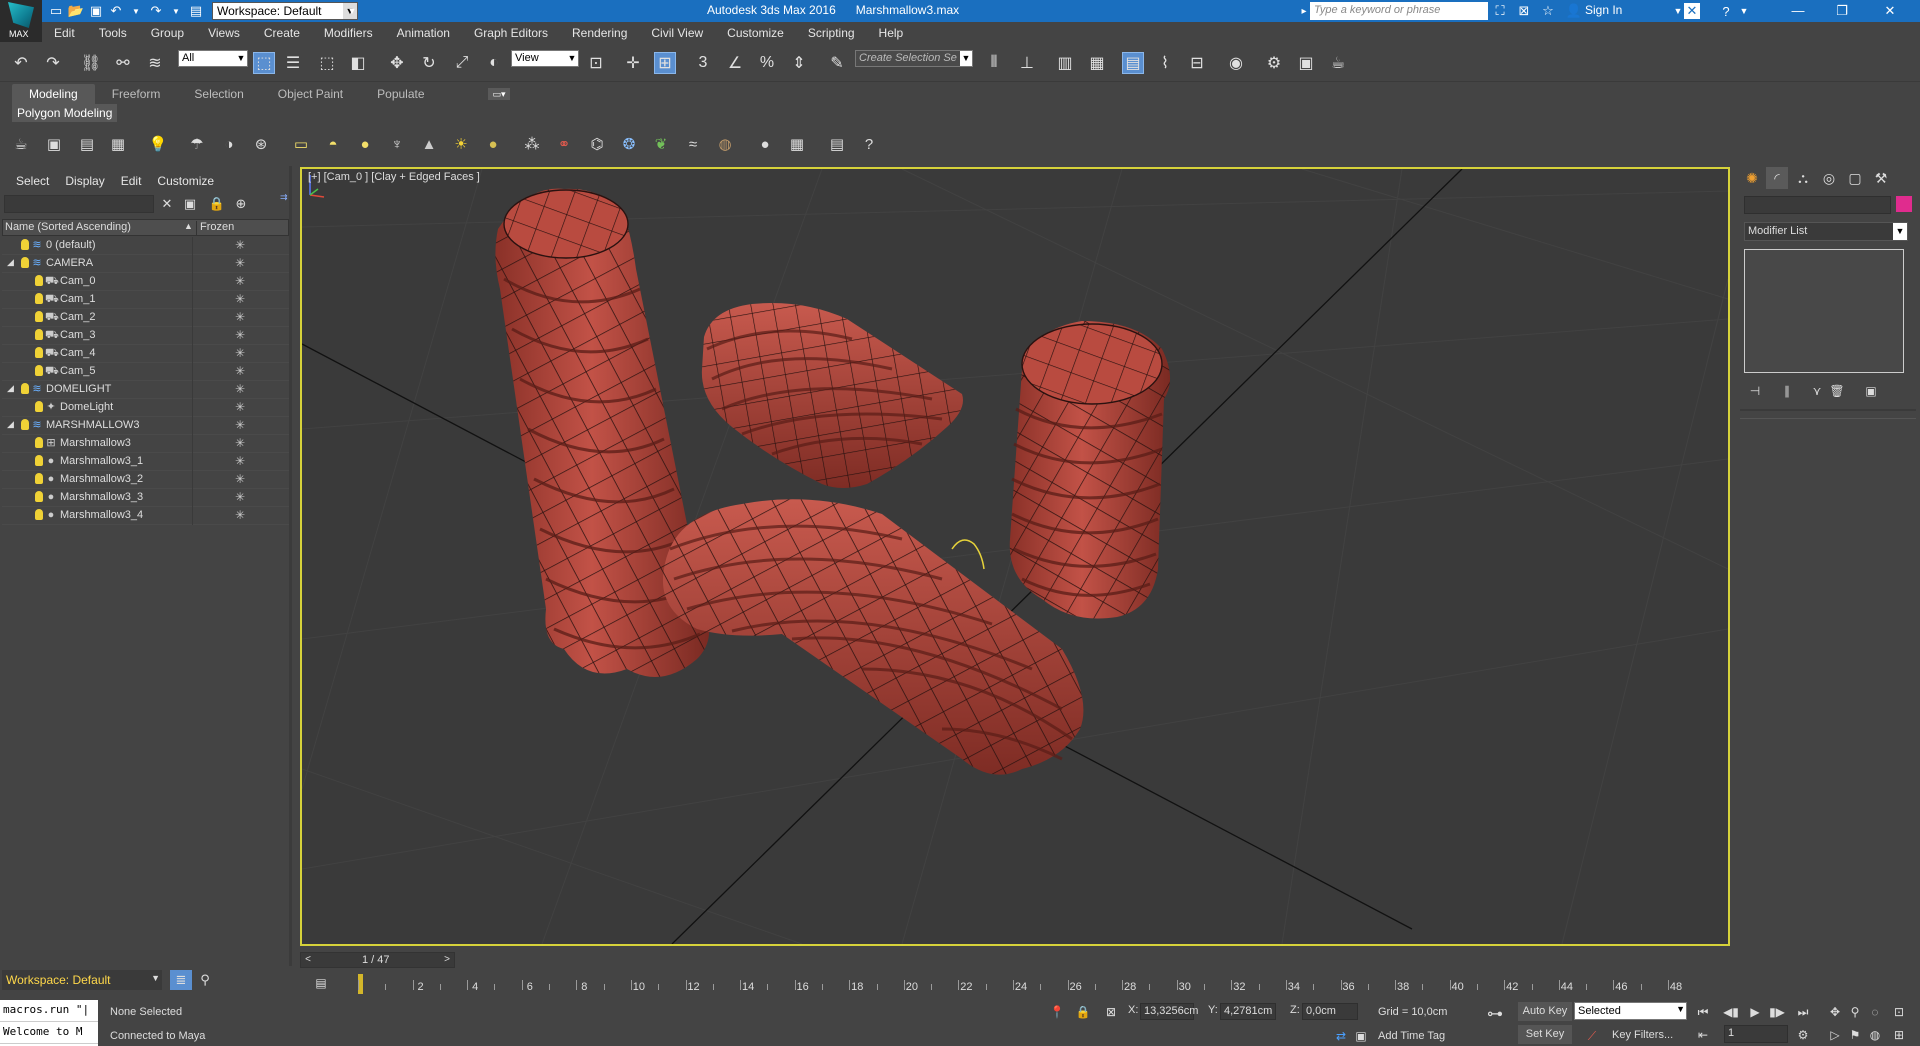  I want to click on panel-splitter, so click(290, 566).